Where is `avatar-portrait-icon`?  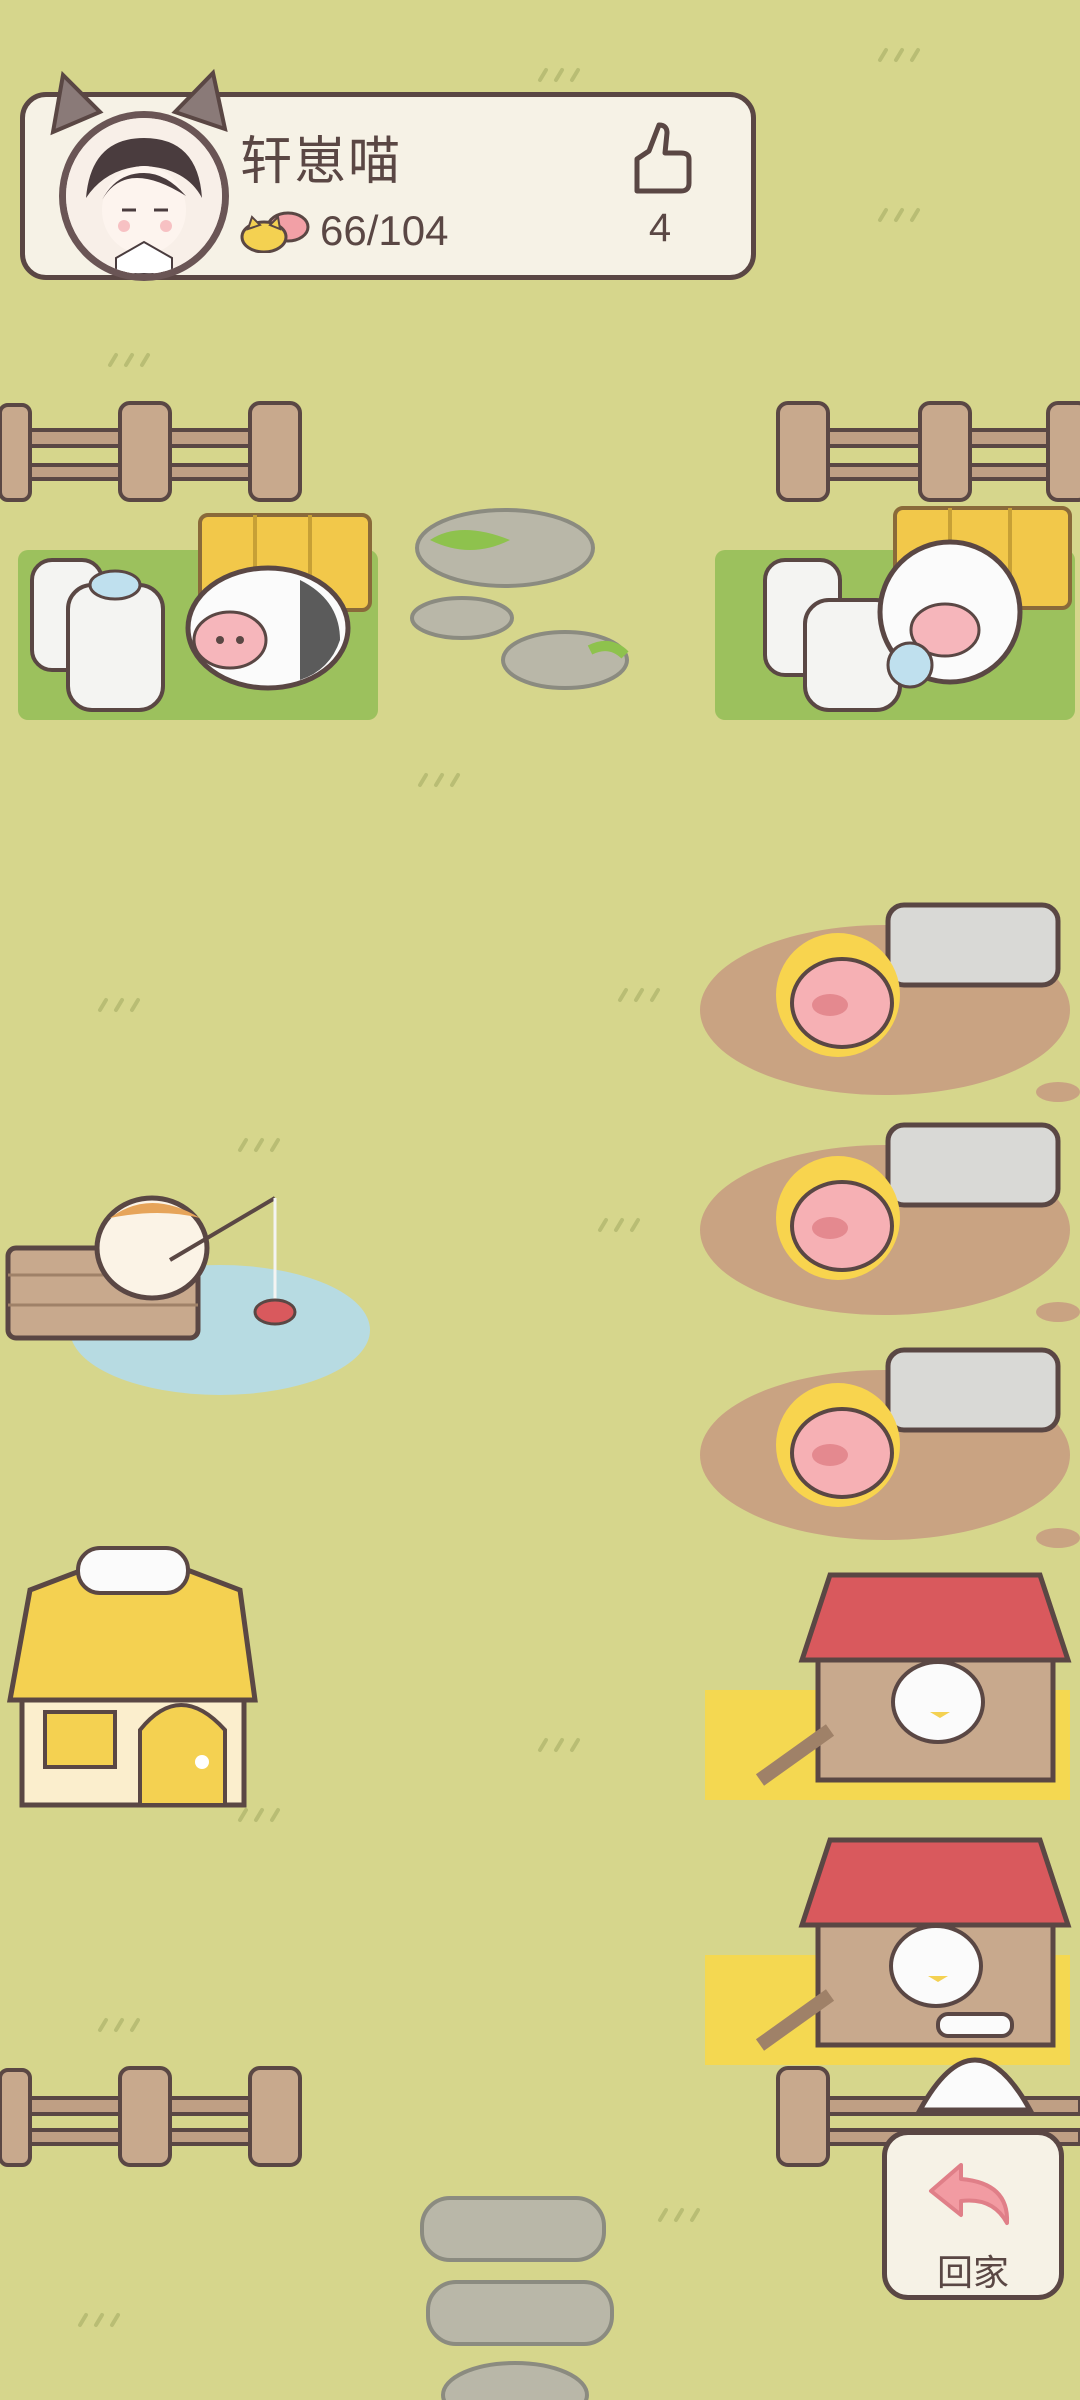
avatar-portrait-icon is located at coordinates (144, 196).